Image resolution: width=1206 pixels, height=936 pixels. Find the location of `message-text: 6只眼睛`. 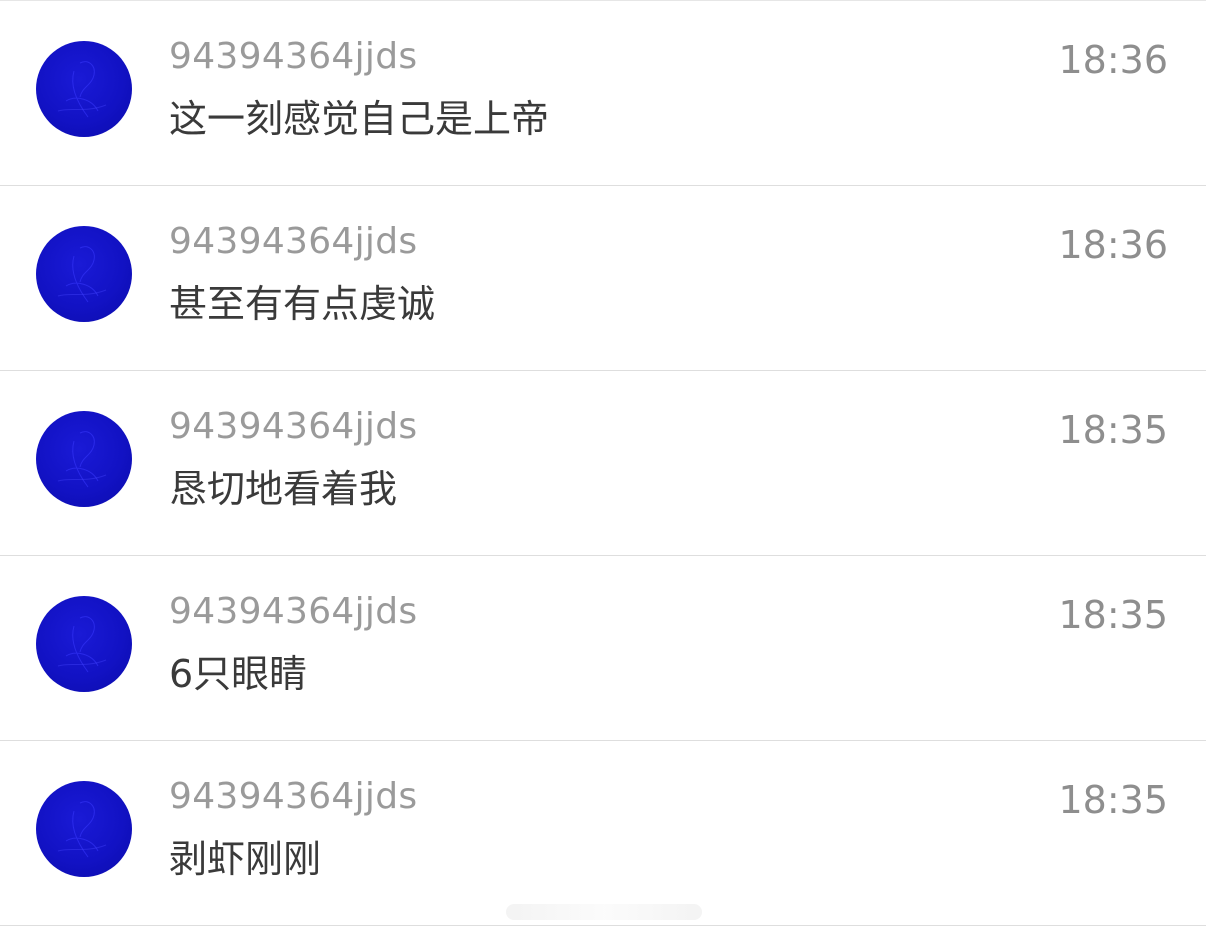

message-text: 6只眼睛 is located at coordinates (238, 674).